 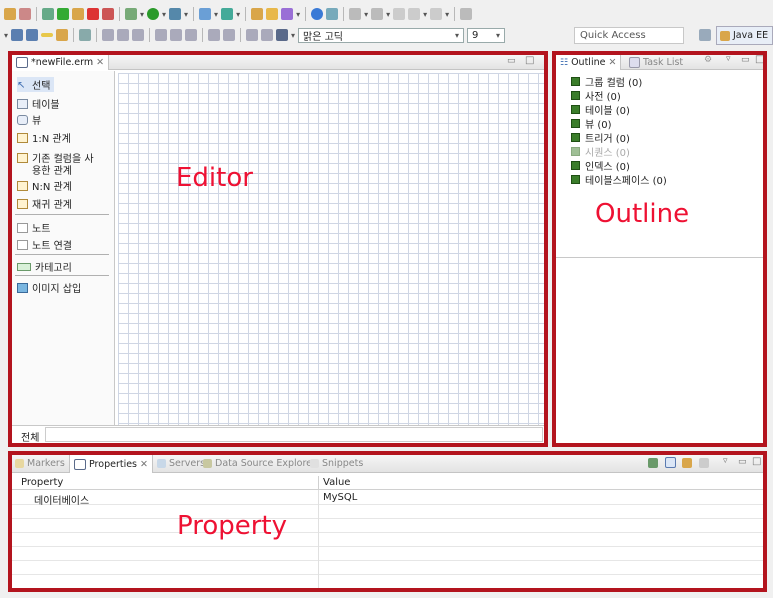 I want to click on browser-icon, so click(x=317, y=14).